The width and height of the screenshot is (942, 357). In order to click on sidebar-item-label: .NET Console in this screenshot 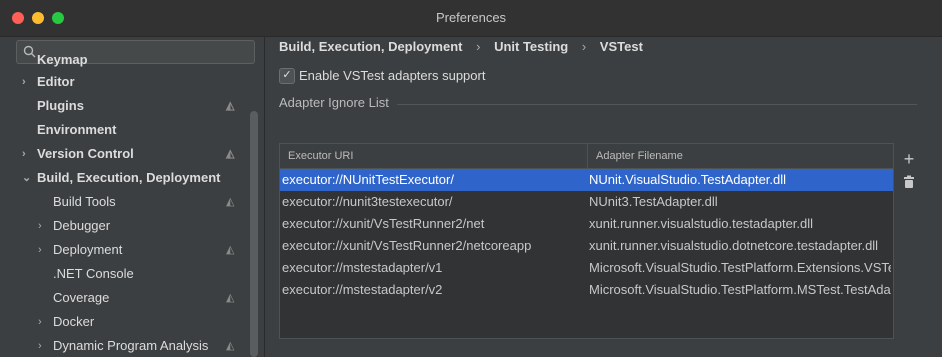, I will do `click(93, 273)`.